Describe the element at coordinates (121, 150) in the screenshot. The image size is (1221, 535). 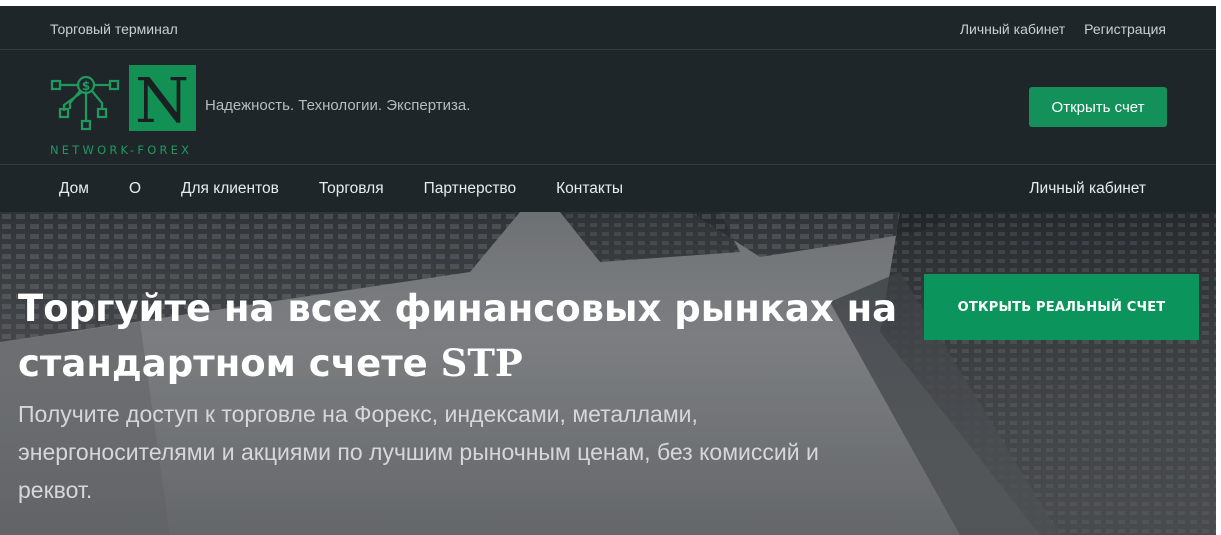
I see `logo-wordmark: NETWORK-FOREX` at that location.